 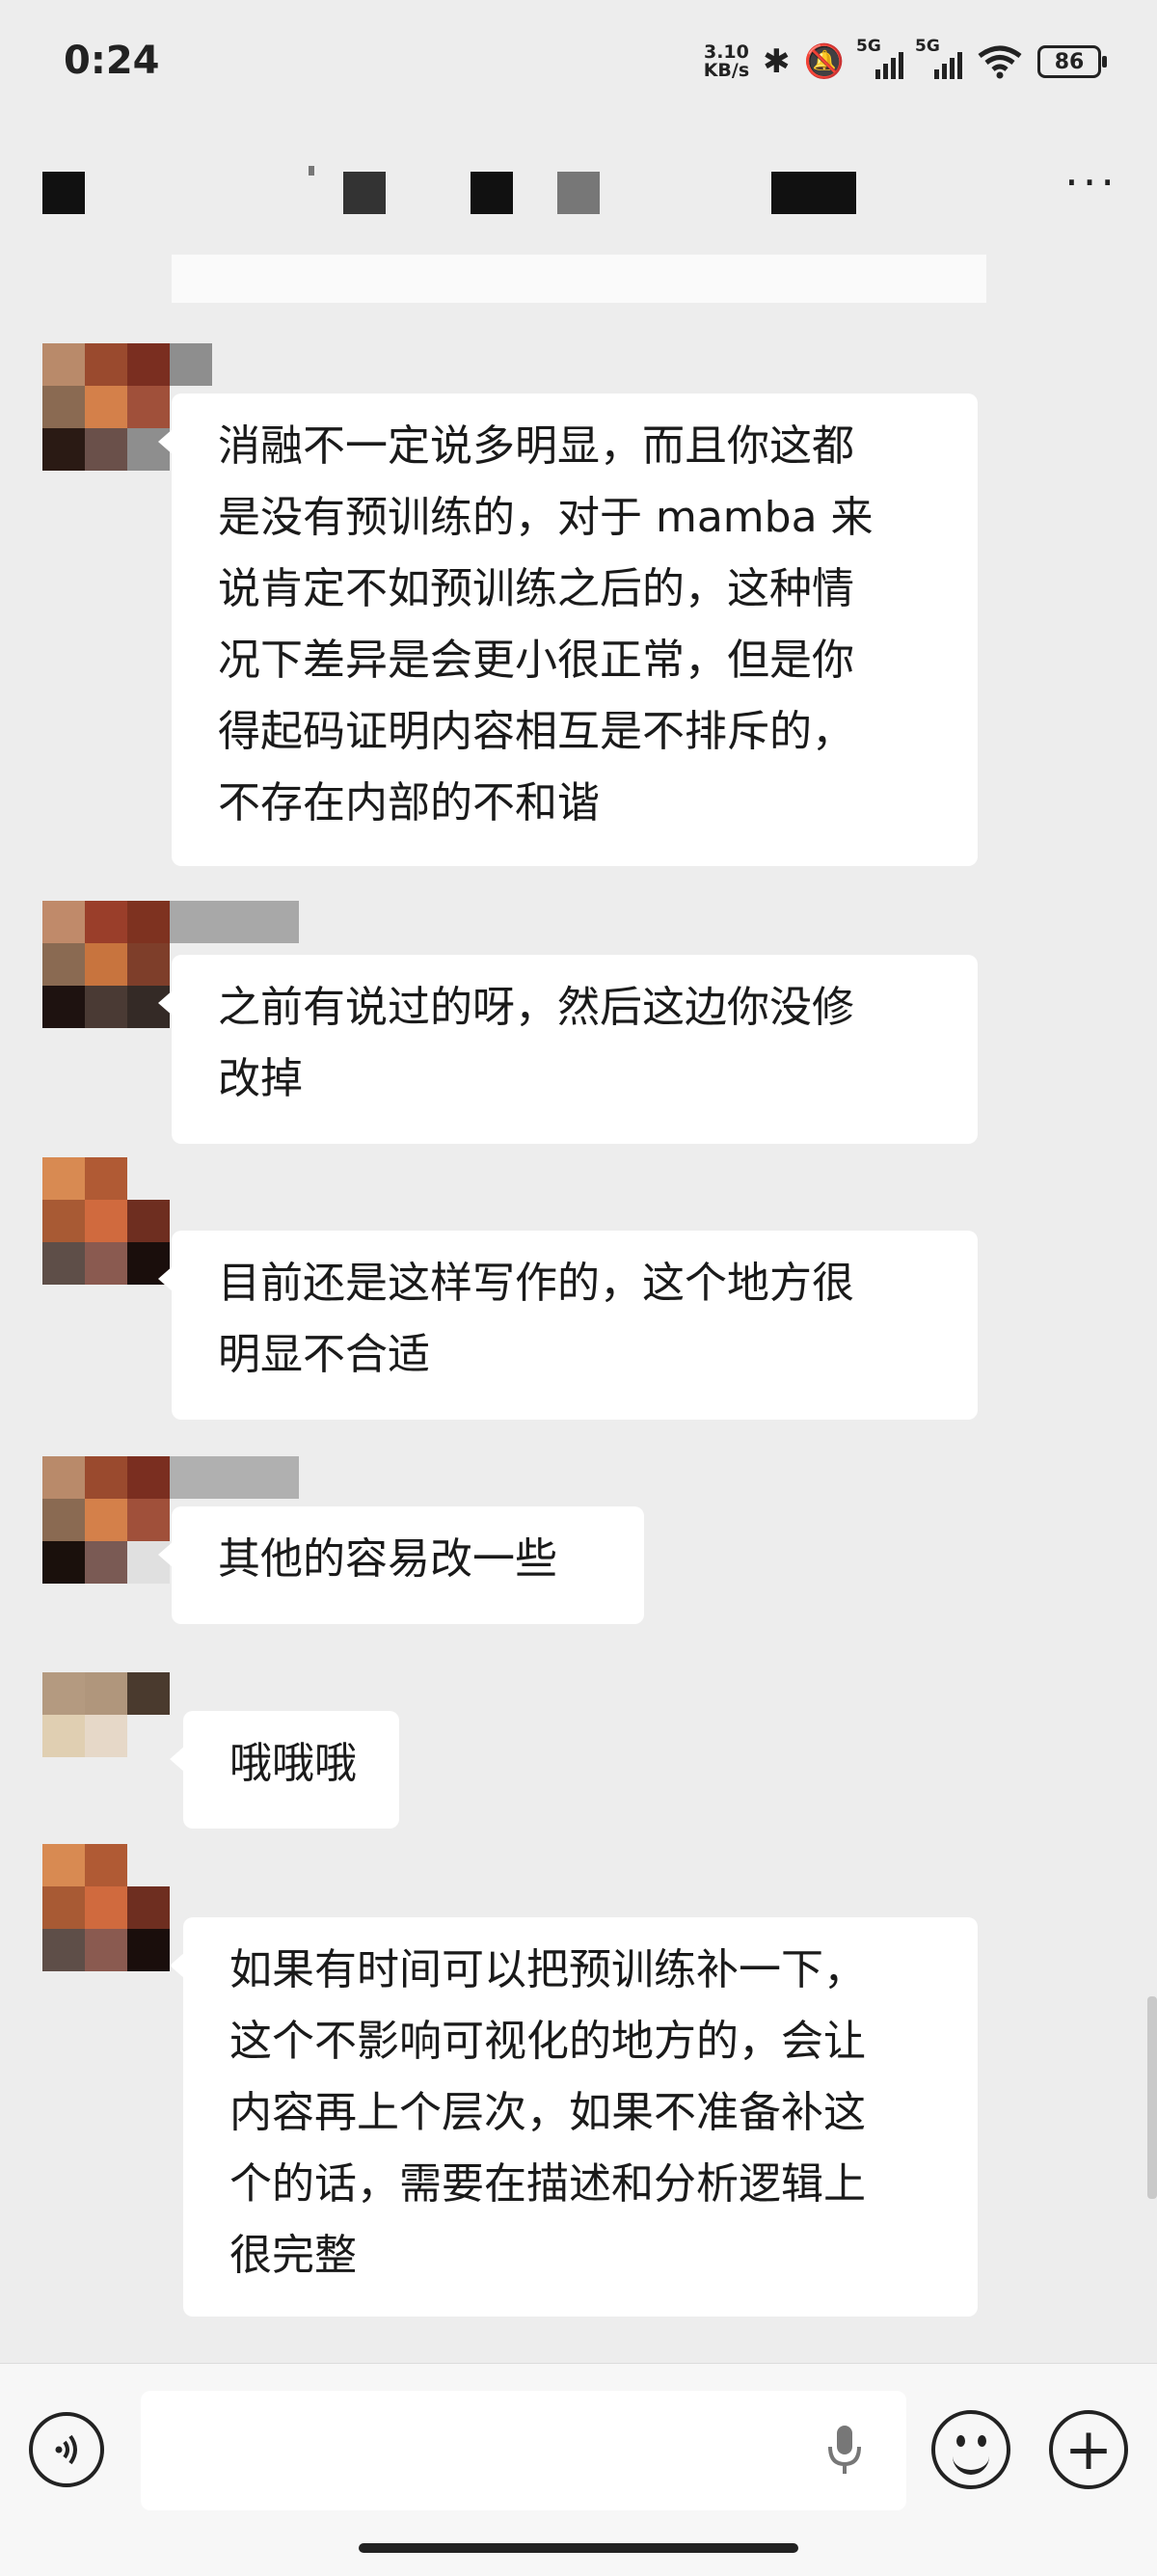 I want to click on message-bubble: 目前还是这样写作的，这个地方很 明显不合适, so click(x=568, y=1325).